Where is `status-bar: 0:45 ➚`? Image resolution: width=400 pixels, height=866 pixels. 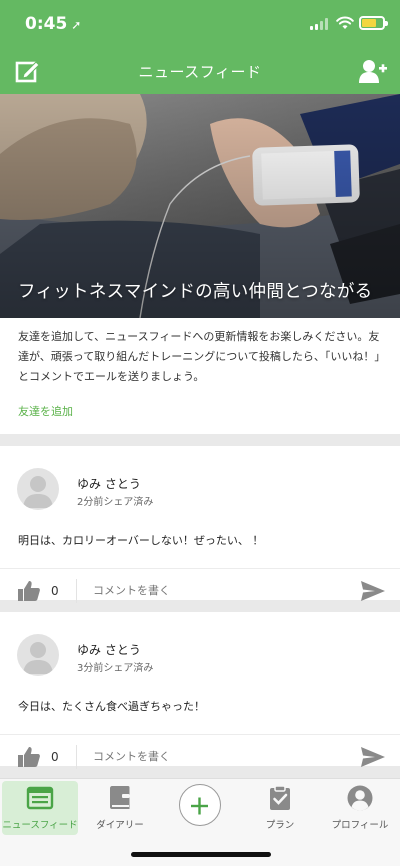
status-bar: 0:45 ➚ is located at coordinates (200, 25).